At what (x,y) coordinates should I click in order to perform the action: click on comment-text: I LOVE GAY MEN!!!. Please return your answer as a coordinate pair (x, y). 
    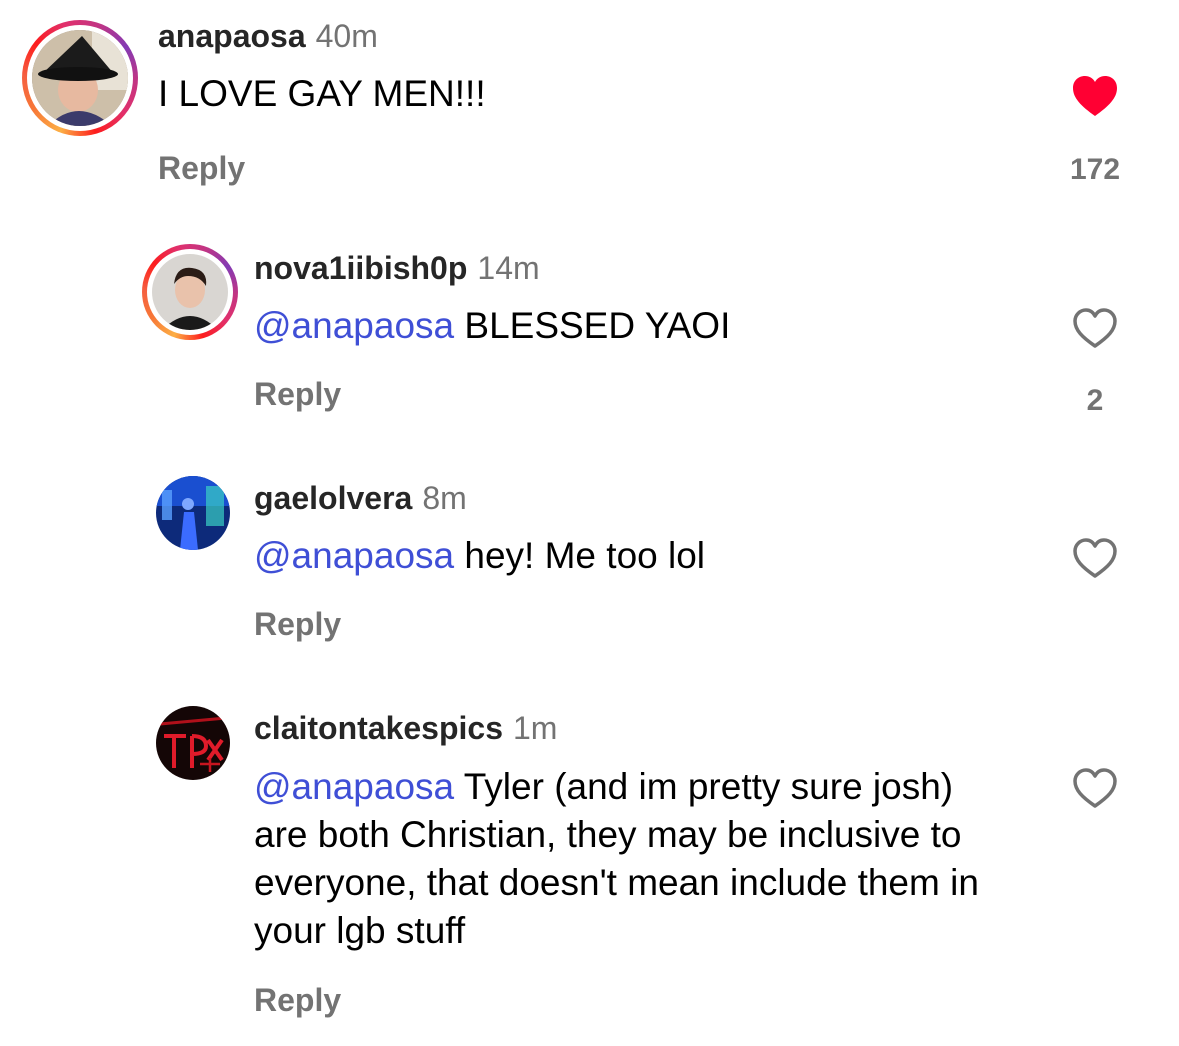
    Looking at the image, I should click on (322, 93).